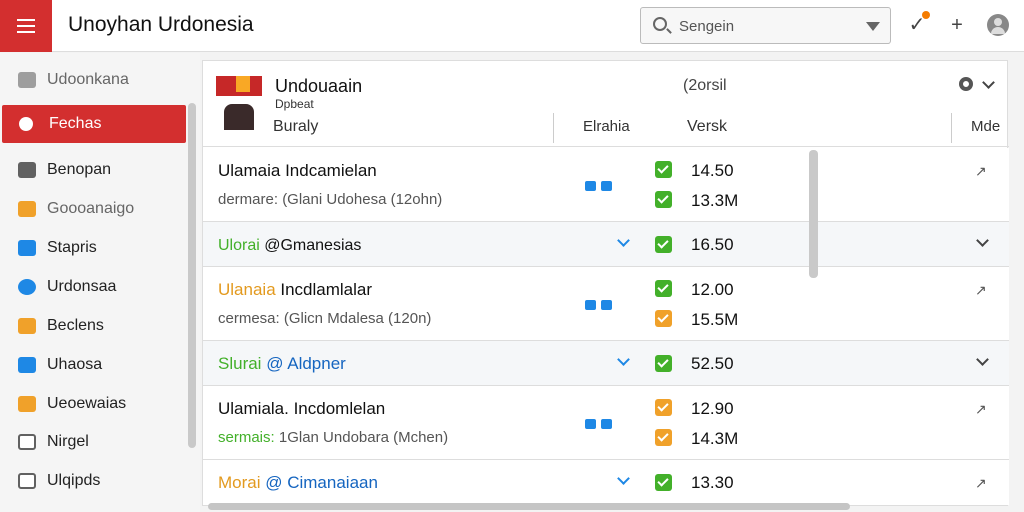 The image size is (1024, 512). Describe the element at coordinates (712, 363) in the screenshot. I see `row-value: 52.50` at that location.